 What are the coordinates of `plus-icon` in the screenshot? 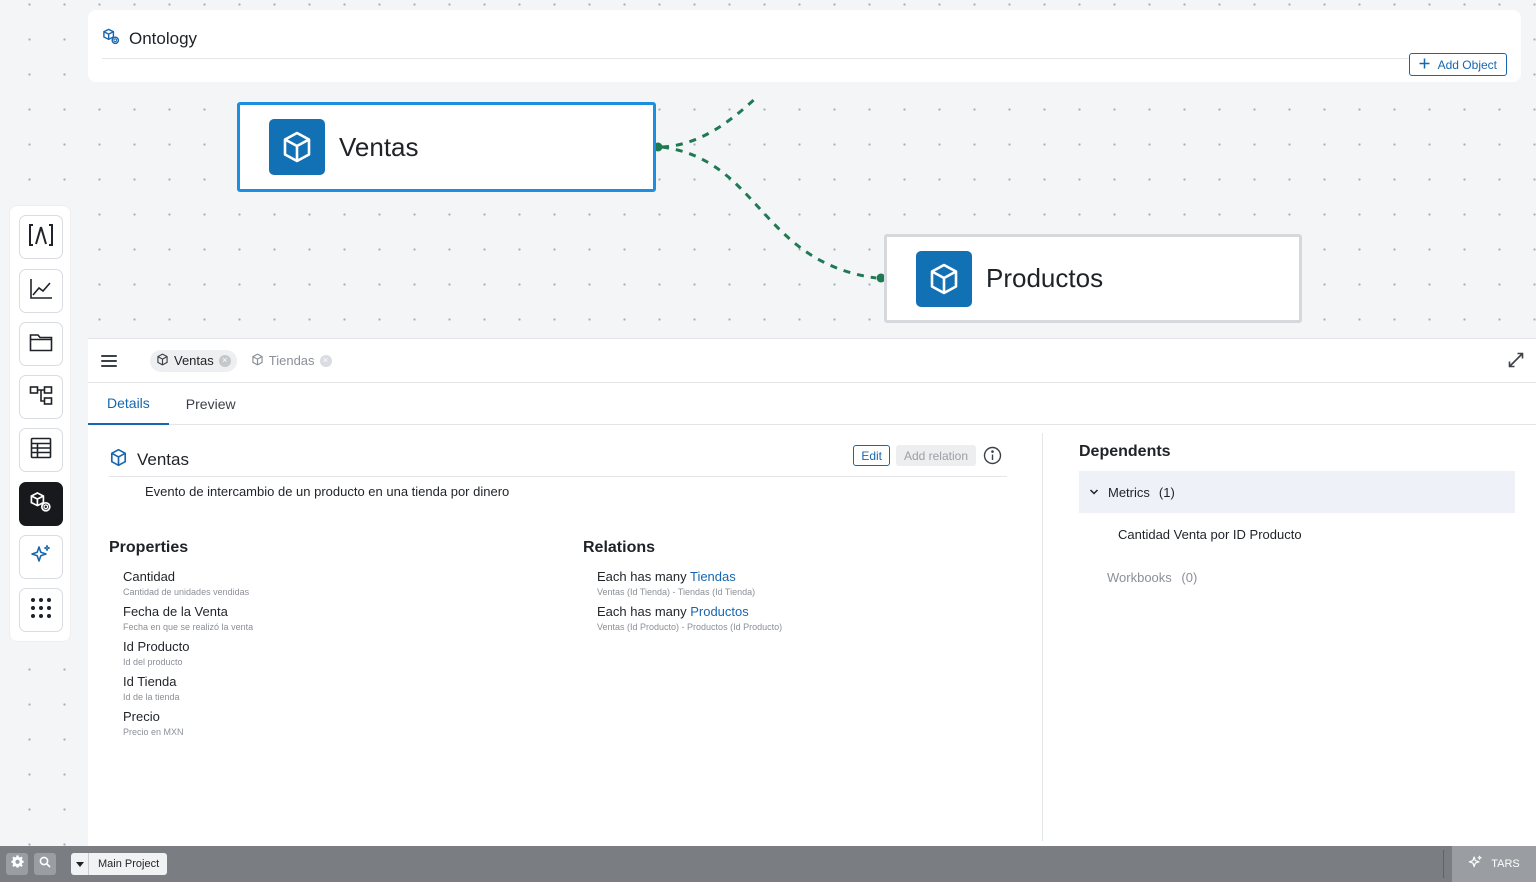 It's located at (1424, 65).